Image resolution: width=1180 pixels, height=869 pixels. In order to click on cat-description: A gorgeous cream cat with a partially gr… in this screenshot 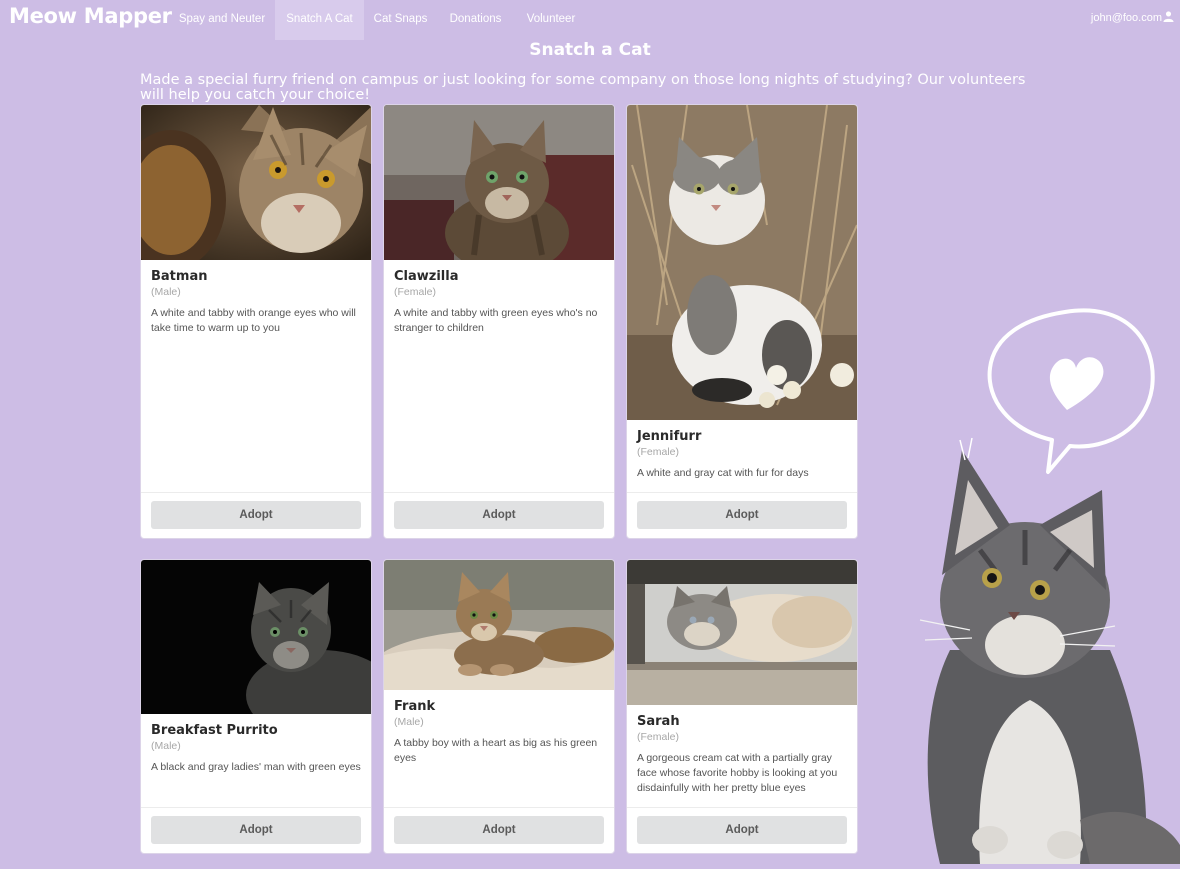, I will do `click(737, 773)`.